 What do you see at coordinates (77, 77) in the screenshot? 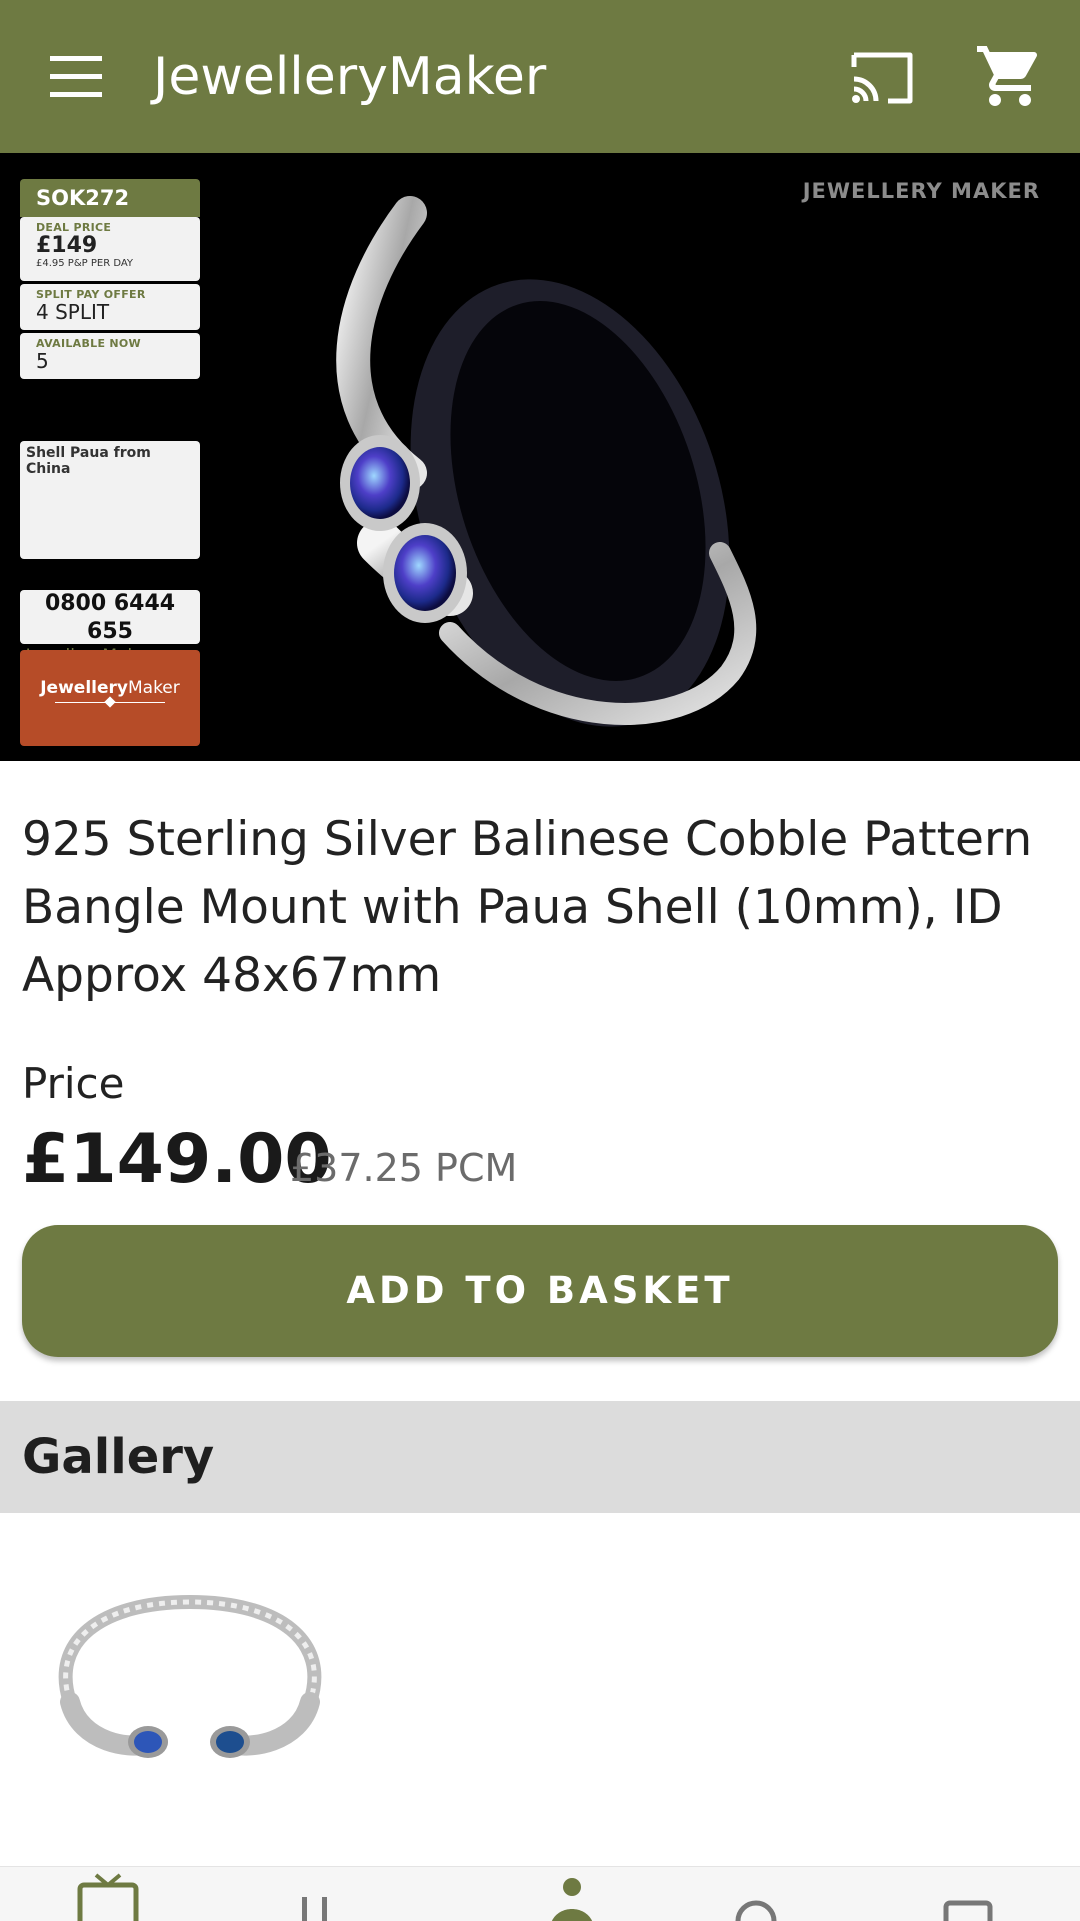
I see `hamburger-menu-icon` at bounding box center [77, 77].